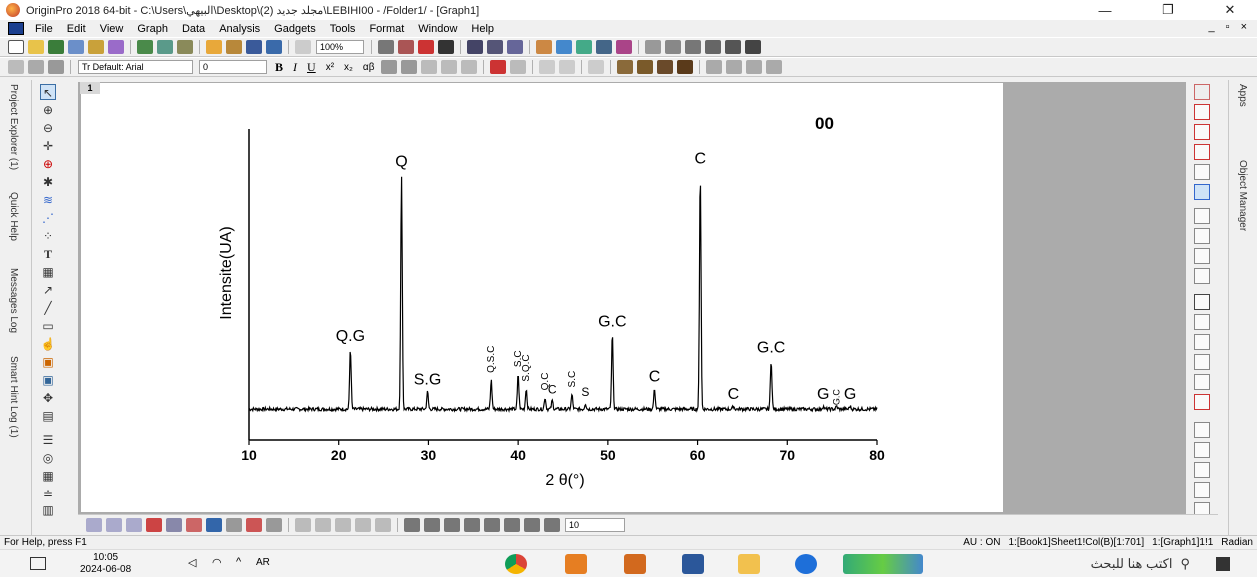 The width and height of the screenshot is (1257, 577). Describe the element at coordinates (532, 524) in the screenshot. I see `border-style-icon` at that location.